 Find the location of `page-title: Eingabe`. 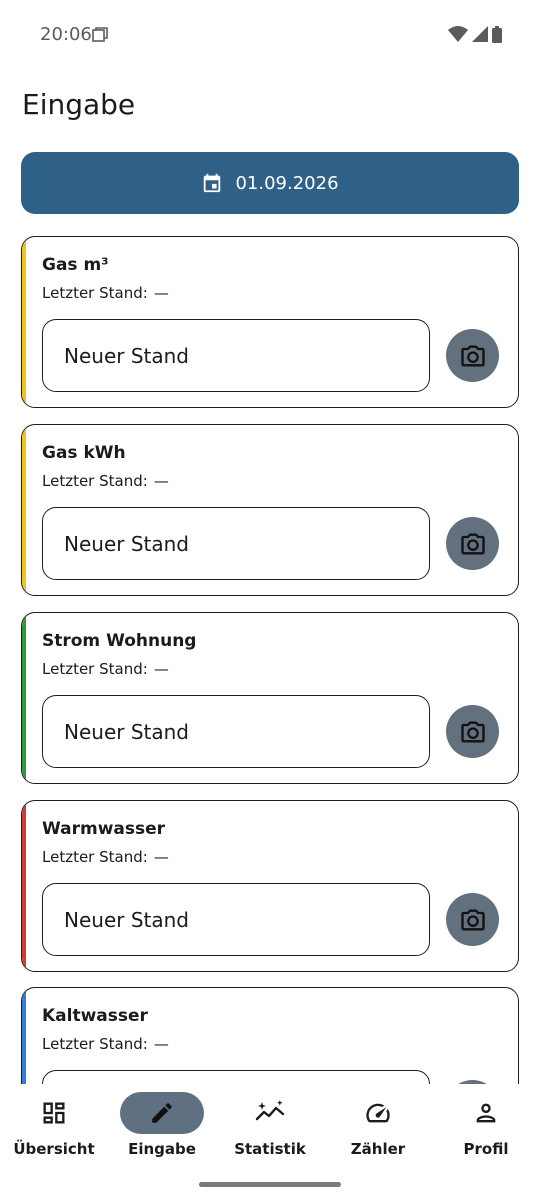

page-title: Eingabe is located at coordinates (79, 104).